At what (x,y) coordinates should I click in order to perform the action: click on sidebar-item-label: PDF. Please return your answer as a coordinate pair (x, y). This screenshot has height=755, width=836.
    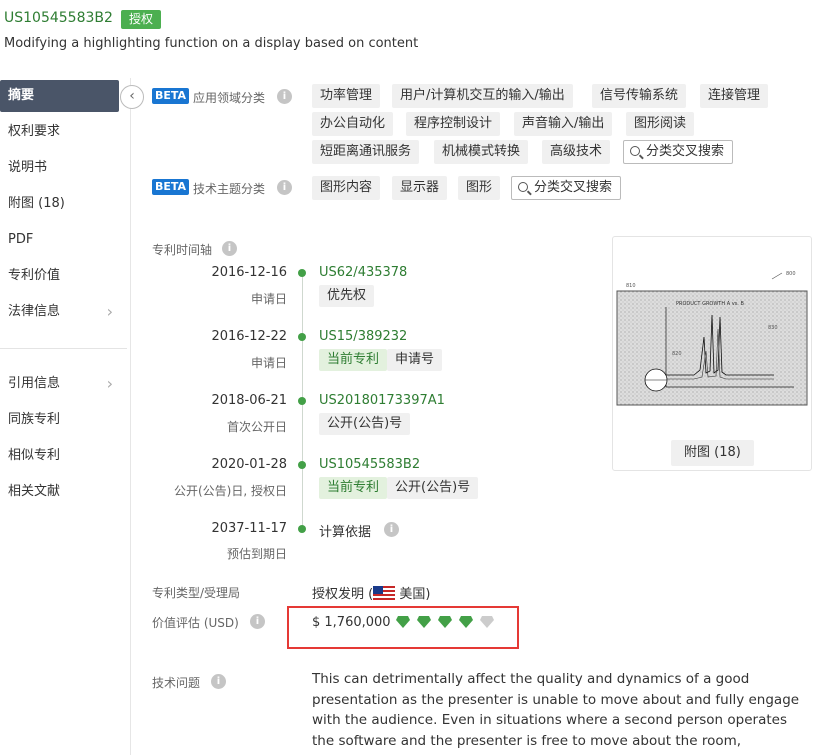
    Looking at the image, I should click on (21, 239).